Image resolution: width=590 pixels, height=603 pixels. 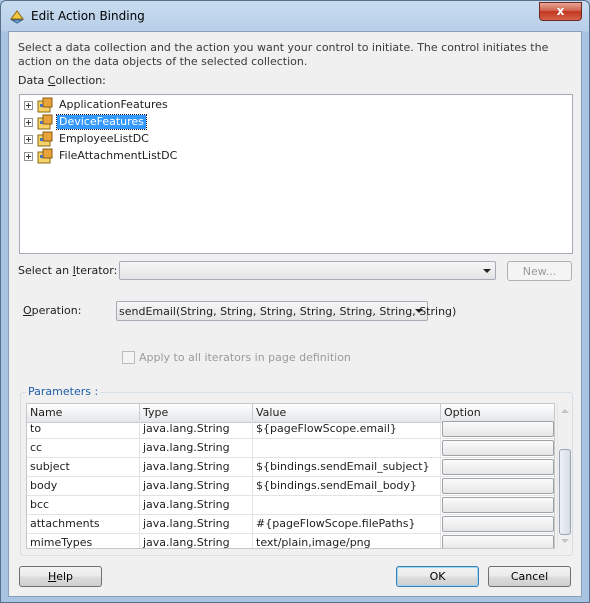 I want to click on param-name: mimeTypes, so click(x=83, y=541).